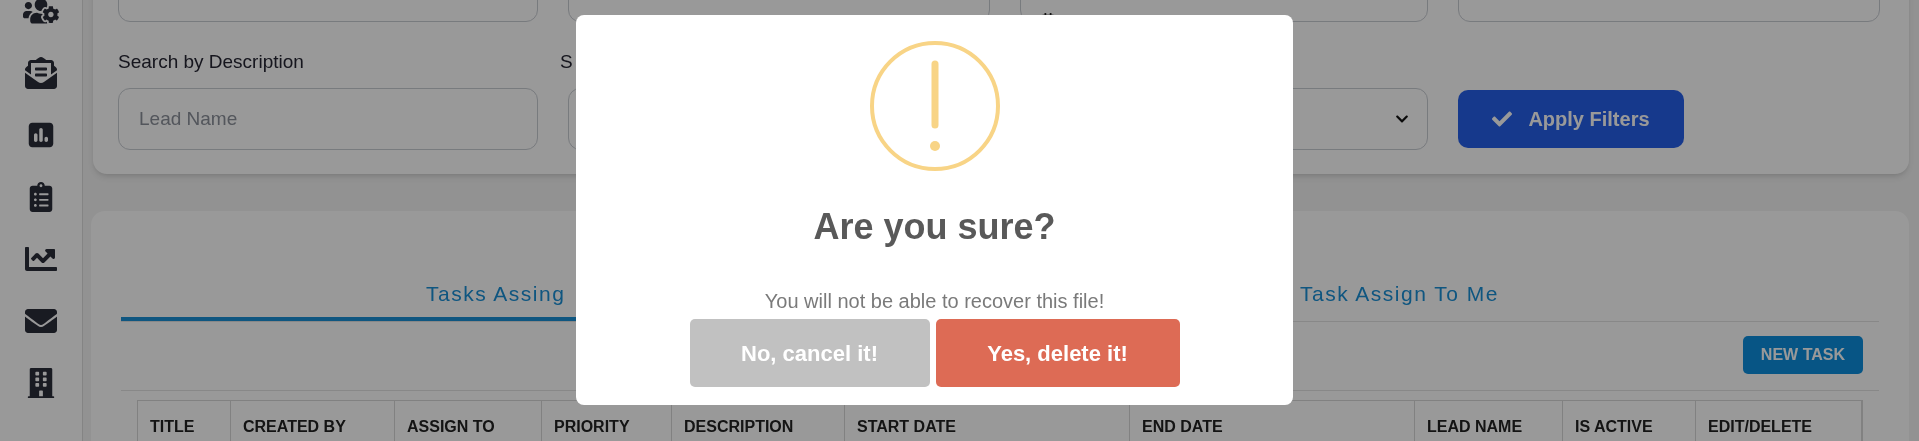 This screenshot has width=1919, height=441. What do you see at coordinates (468, 421) in the screenshot?
I see `column-header: ASSIGN TO` at bounding box center [468, 421].